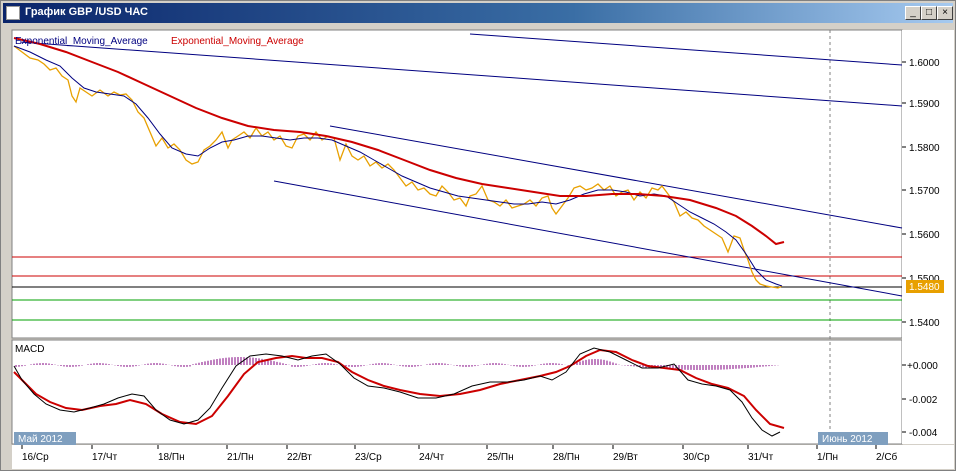 The width and height of the screenshot is (956, 471). I want to click on time-tick: 21/Пн, so click(240, 457).